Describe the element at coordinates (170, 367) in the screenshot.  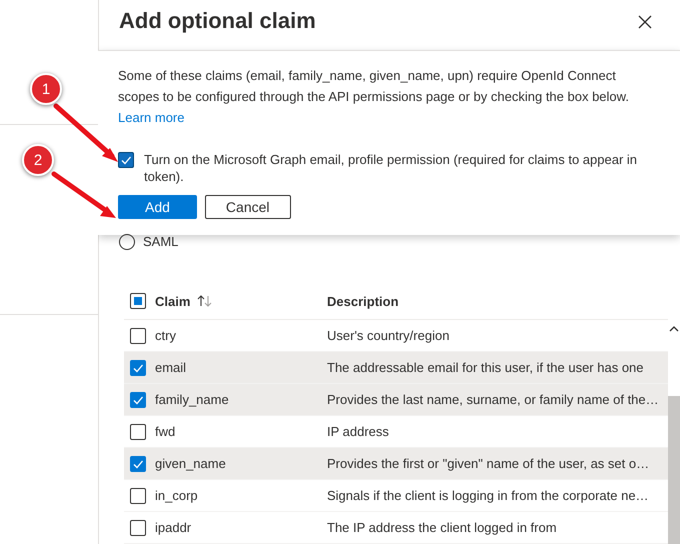
I see `claim-cell: email` at that location.